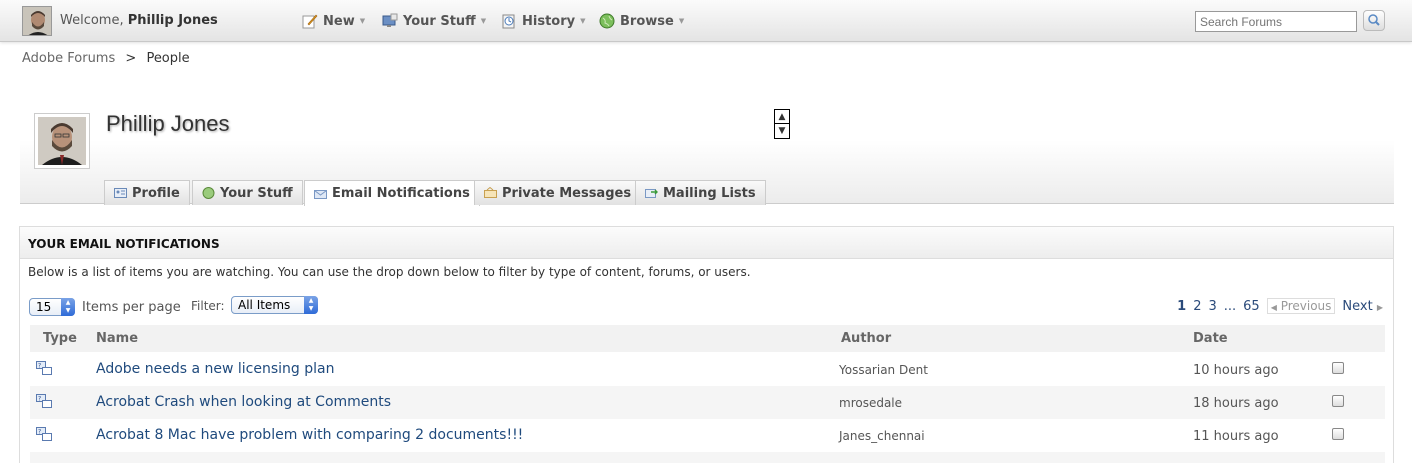 Image resolution: width=1412 pixels, height=463 pixels. I want to click on author-link: mrosedale, so click(870, 403).